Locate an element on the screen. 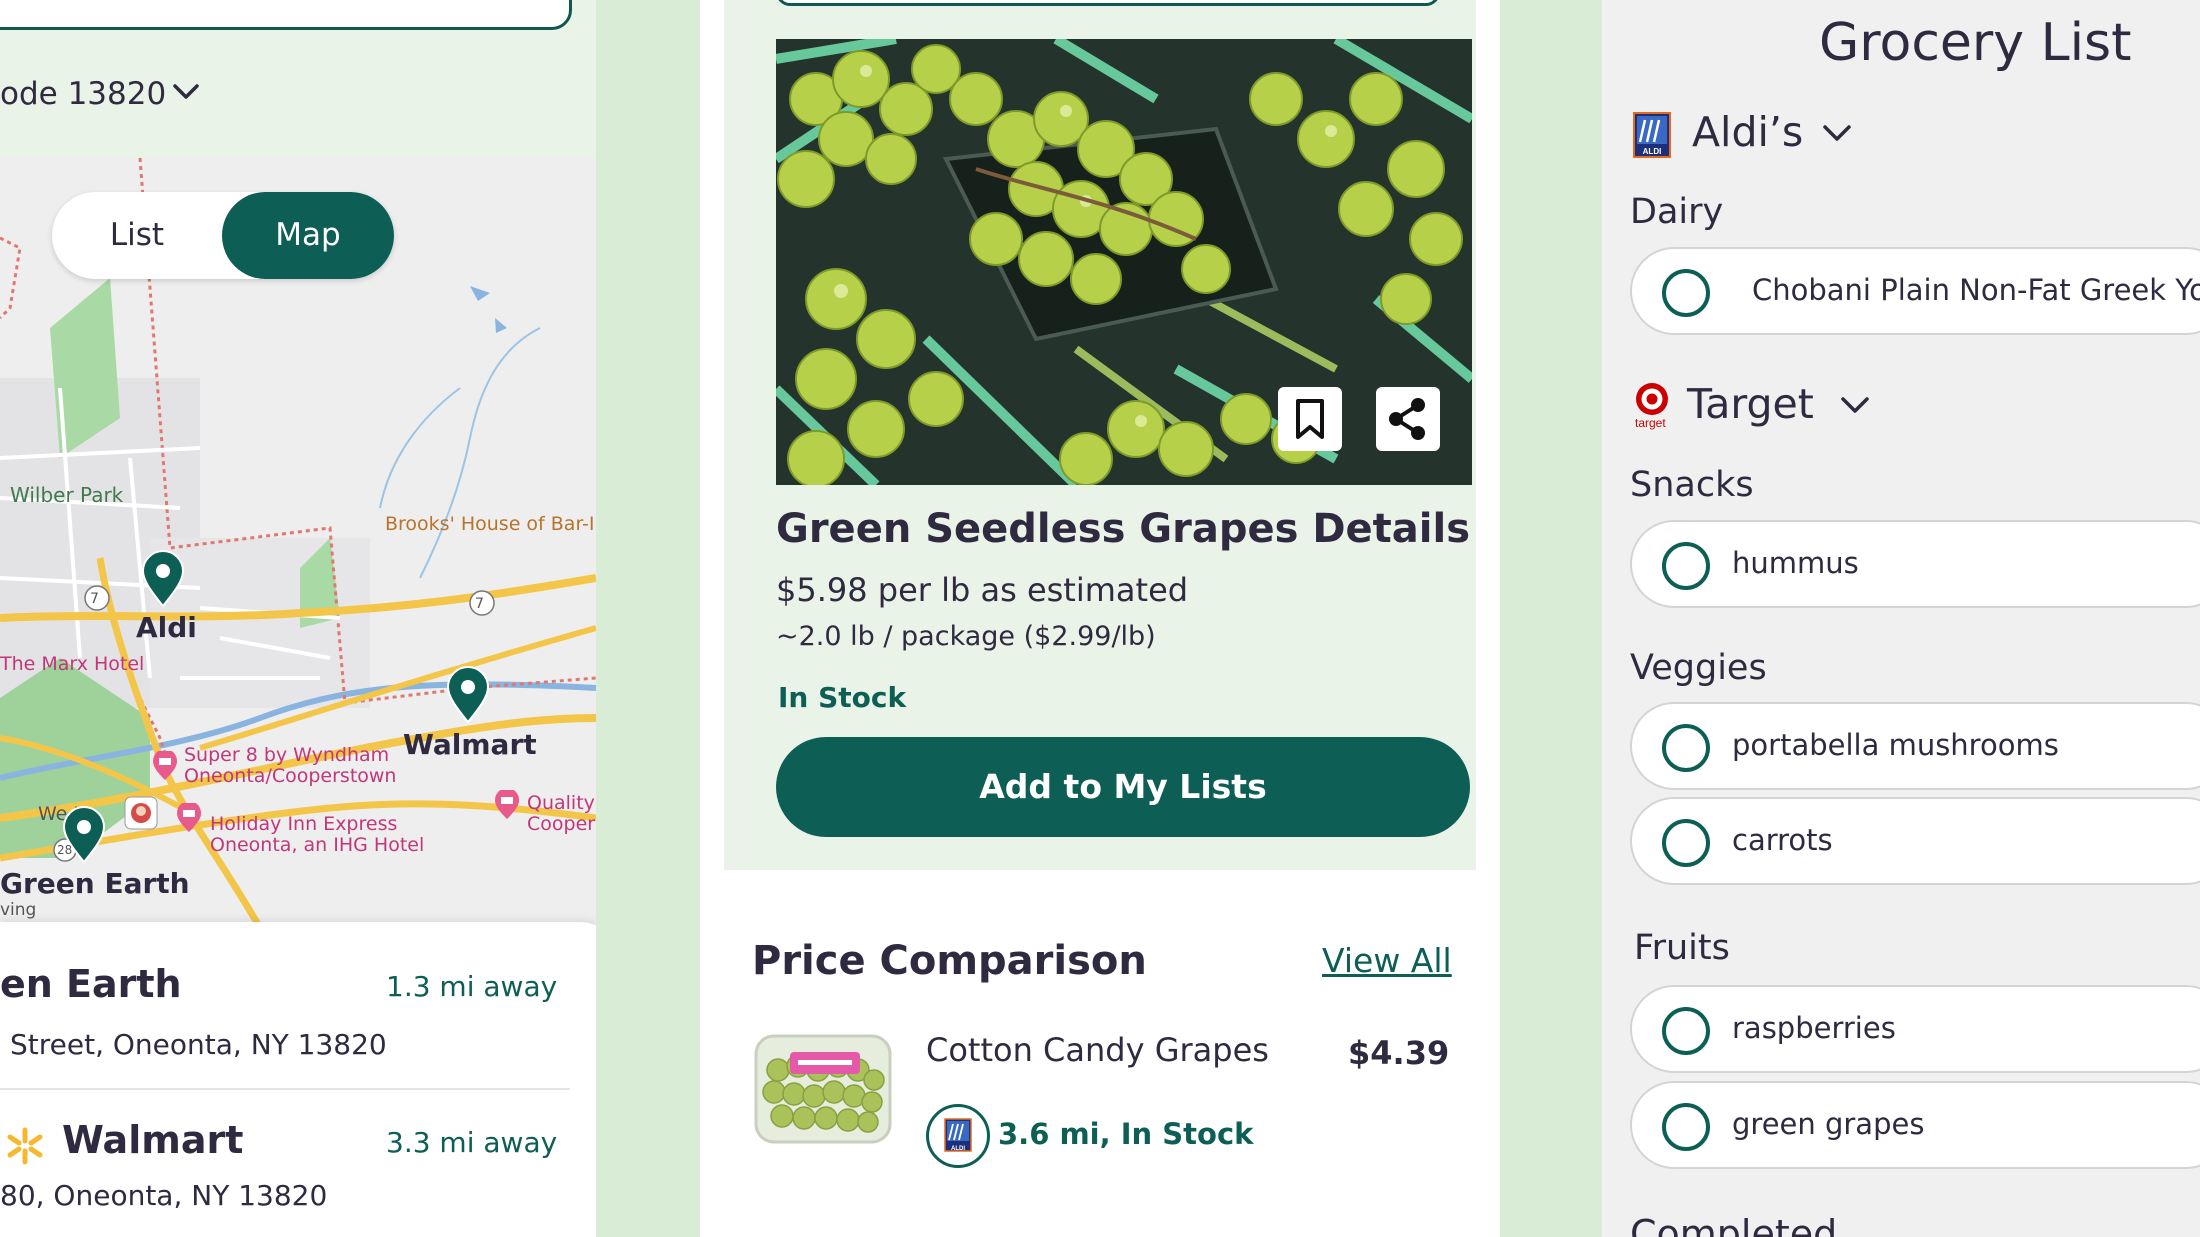 The height and width of the screenshot is (1237, 2200). list-item: carrots is located at coordinates (1915, 841).